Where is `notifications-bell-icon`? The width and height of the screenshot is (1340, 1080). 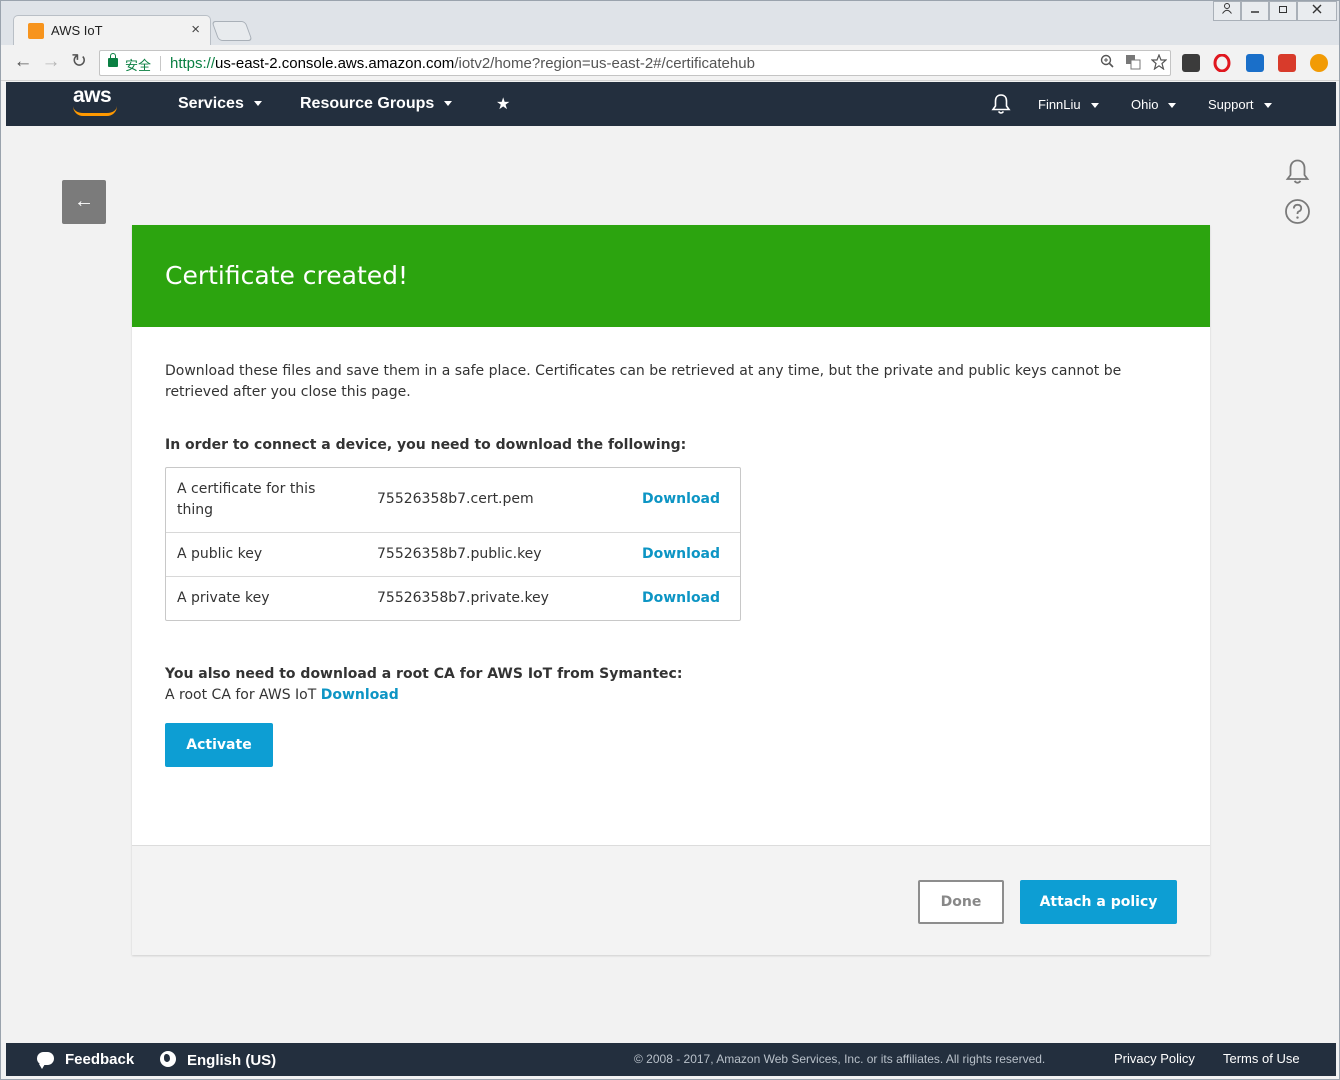 notifications-bell-icon is located at coordinates (1001, 104).